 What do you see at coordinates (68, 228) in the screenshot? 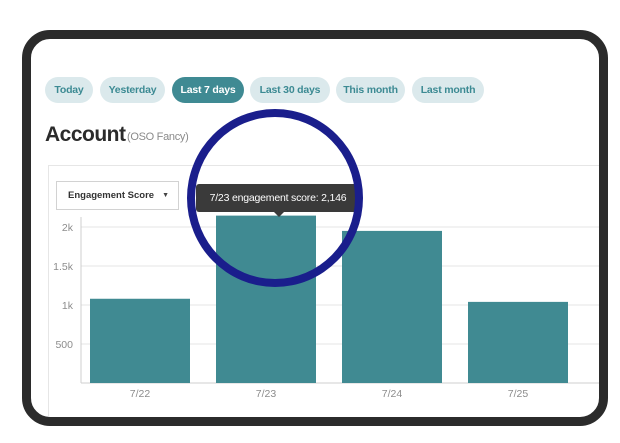
I see `y-tick-label: 2k` at bounding box center [68, 228].